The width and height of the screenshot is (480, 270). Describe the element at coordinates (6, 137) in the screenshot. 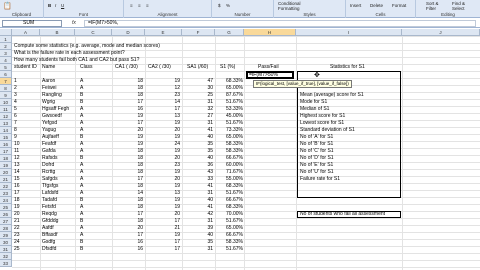

I see `row-header-15: 15` at that location.